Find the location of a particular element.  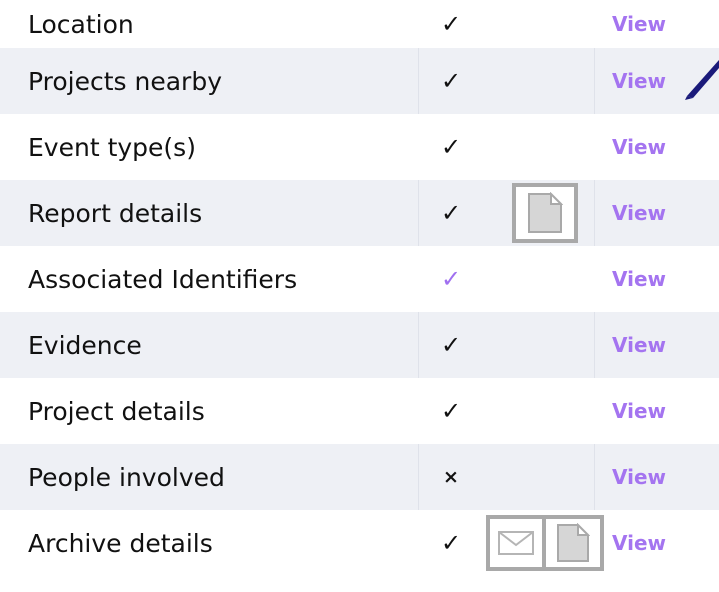

row-label: Associated Identifiers is located at coordinates (163, 279).